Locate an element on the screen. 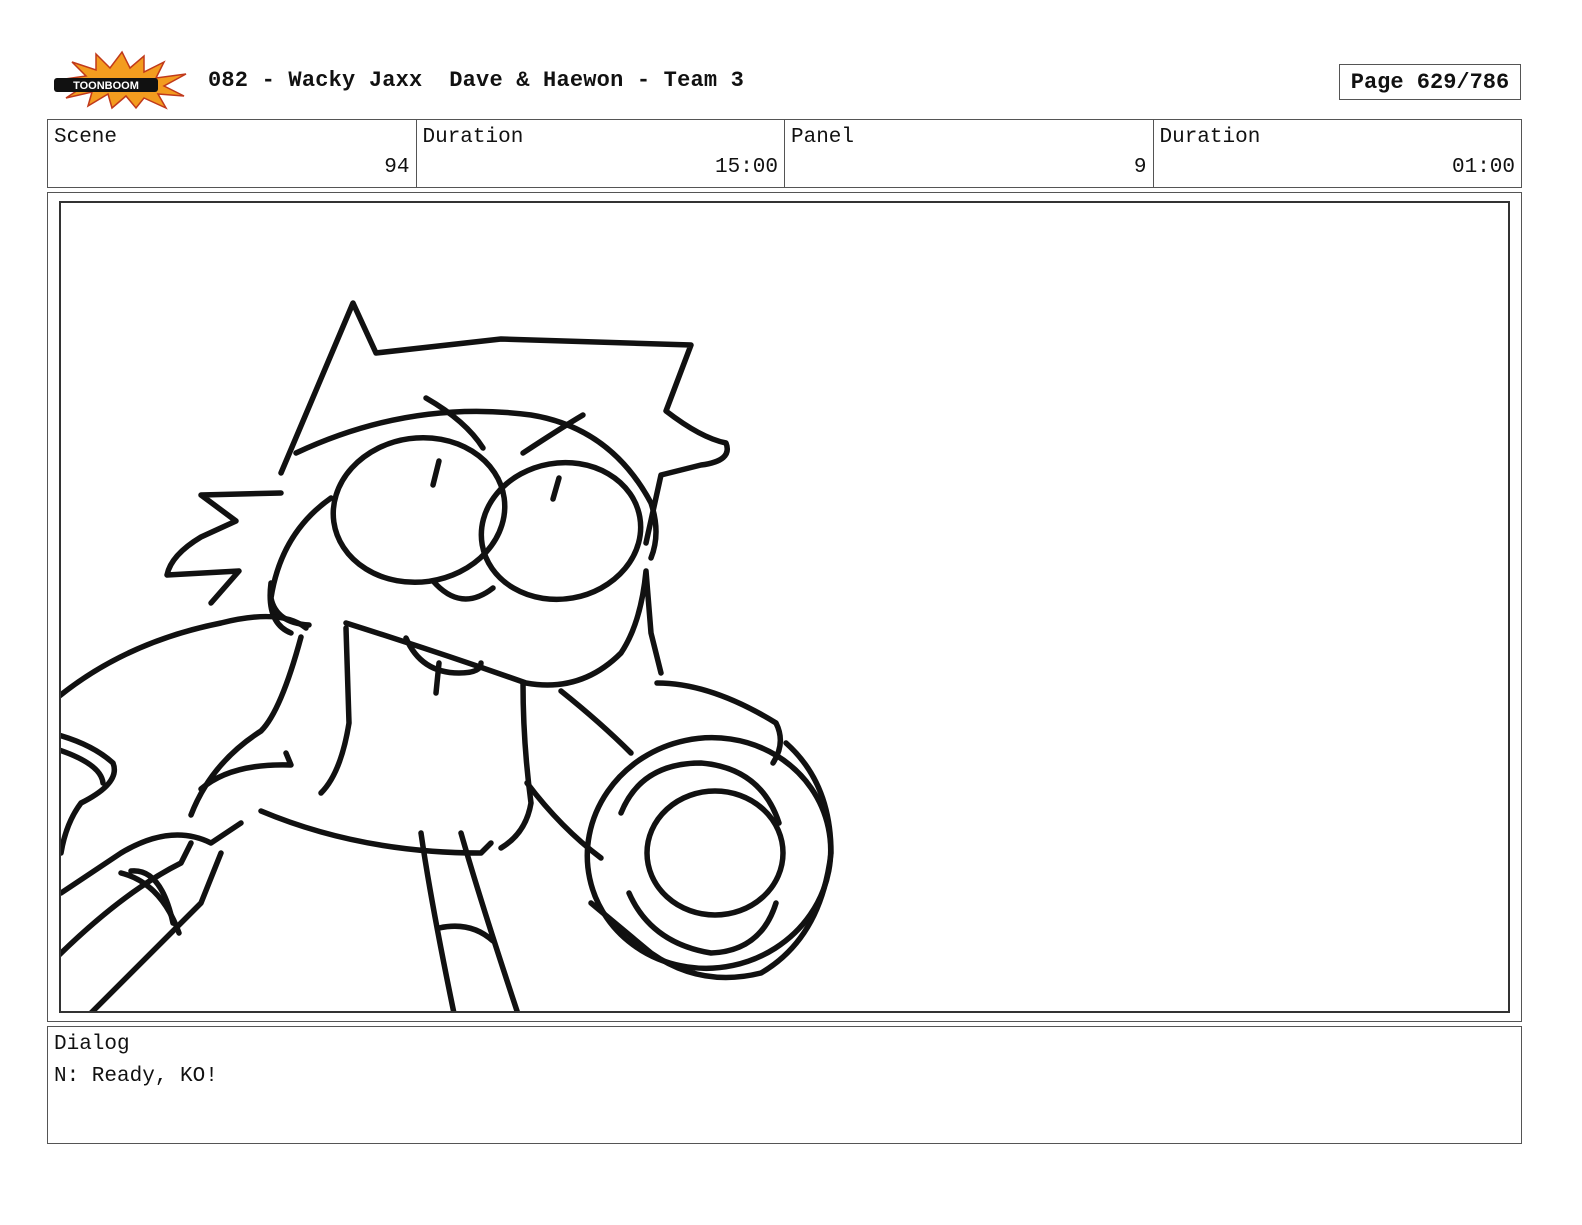 The image size is (1582, 1225). sketch-left-arm-top is located at coordinates (185, 656).